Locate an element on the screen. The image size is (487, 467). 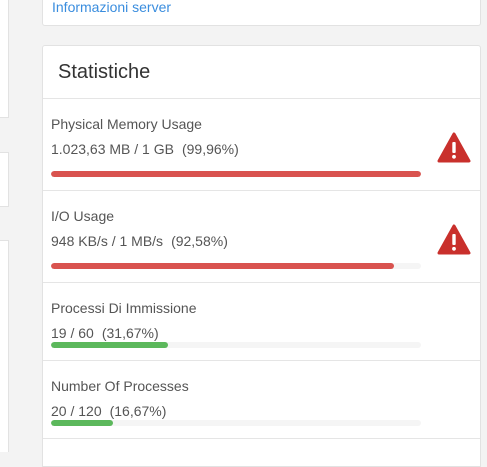
stat-row-number-of-processes: Number Of Processes 20 / 120 (16,67%) is located at coordinates (261, 400).